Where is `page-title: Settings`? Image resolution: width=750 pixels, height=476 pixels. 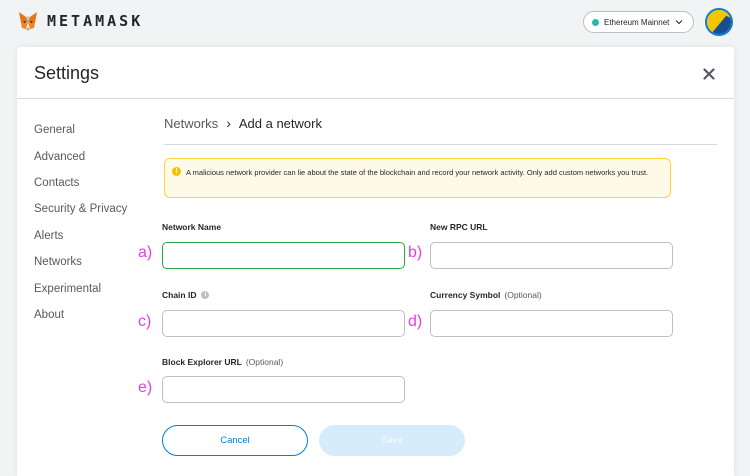 page-title: Settings is located at coordinates (67, 73).